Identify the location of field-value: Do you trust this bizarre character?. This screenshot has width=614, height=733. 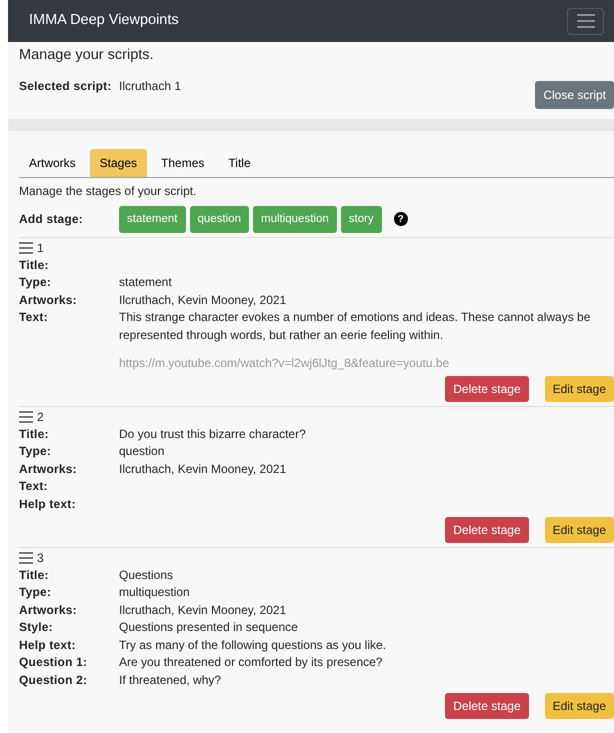
(213, 435).